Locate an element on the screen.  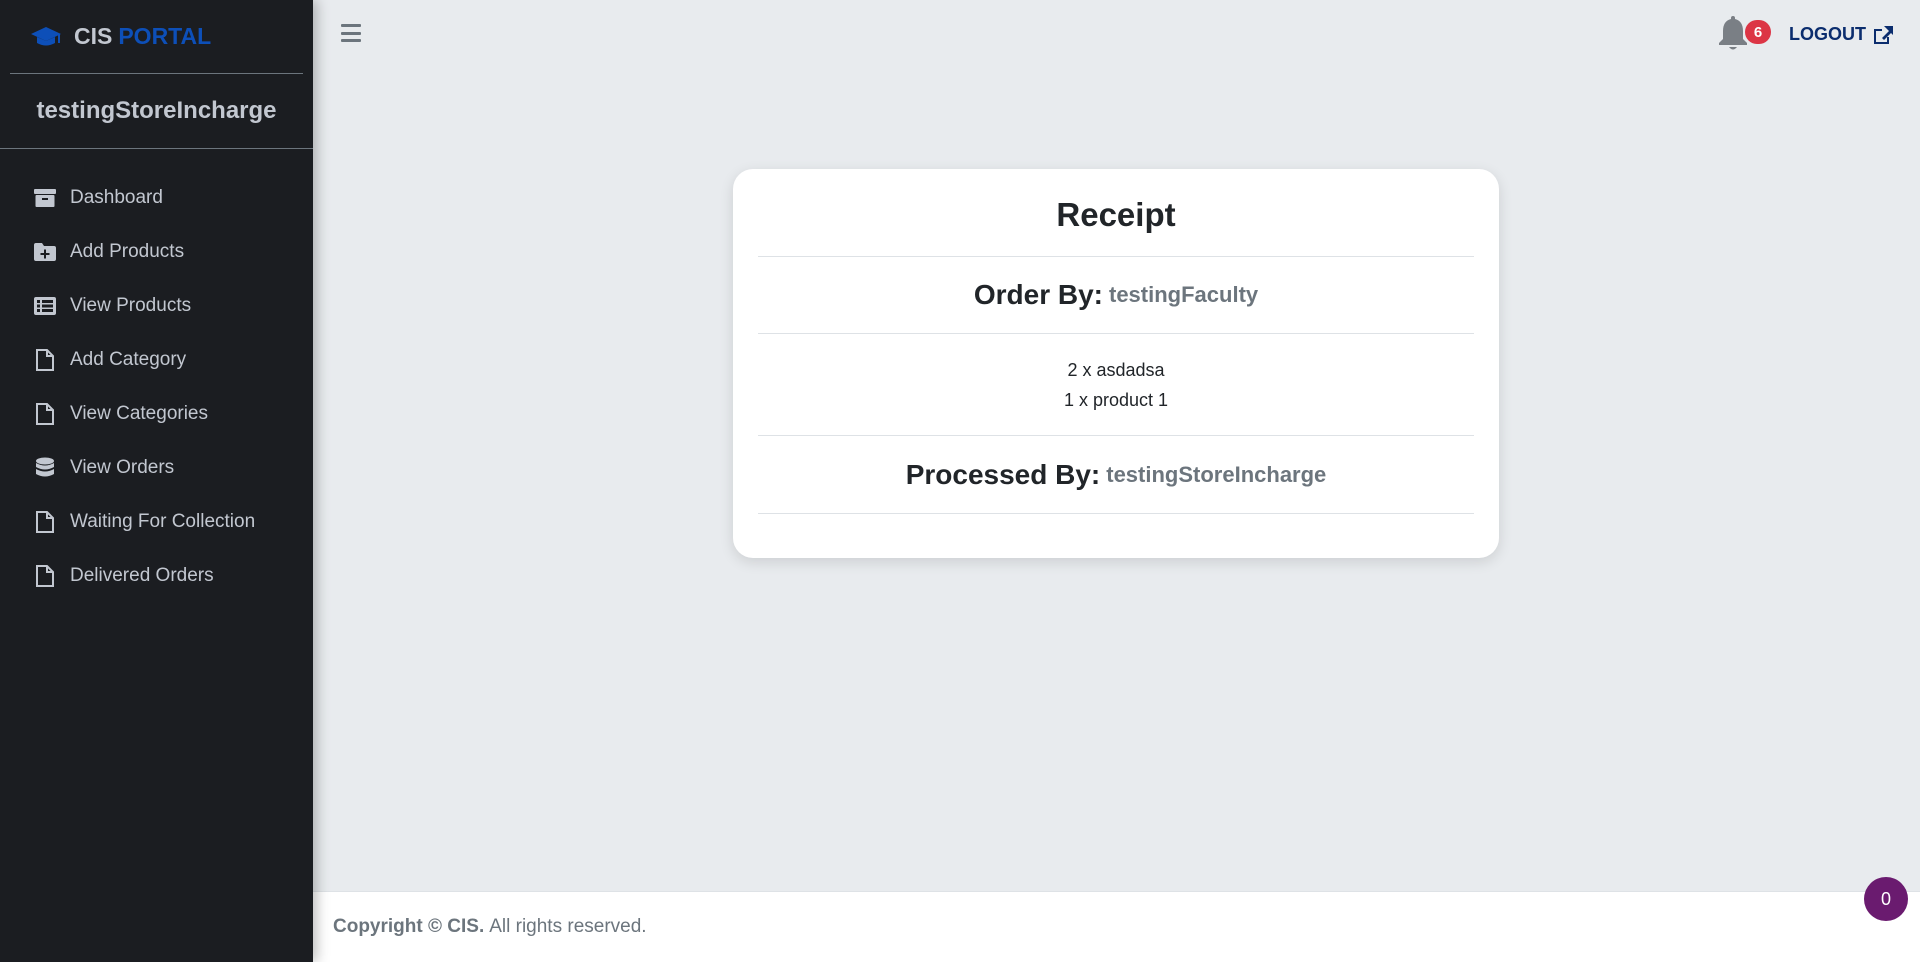
order-by-row: Order By: testingFaculty is located at coordinates (1116, 295).